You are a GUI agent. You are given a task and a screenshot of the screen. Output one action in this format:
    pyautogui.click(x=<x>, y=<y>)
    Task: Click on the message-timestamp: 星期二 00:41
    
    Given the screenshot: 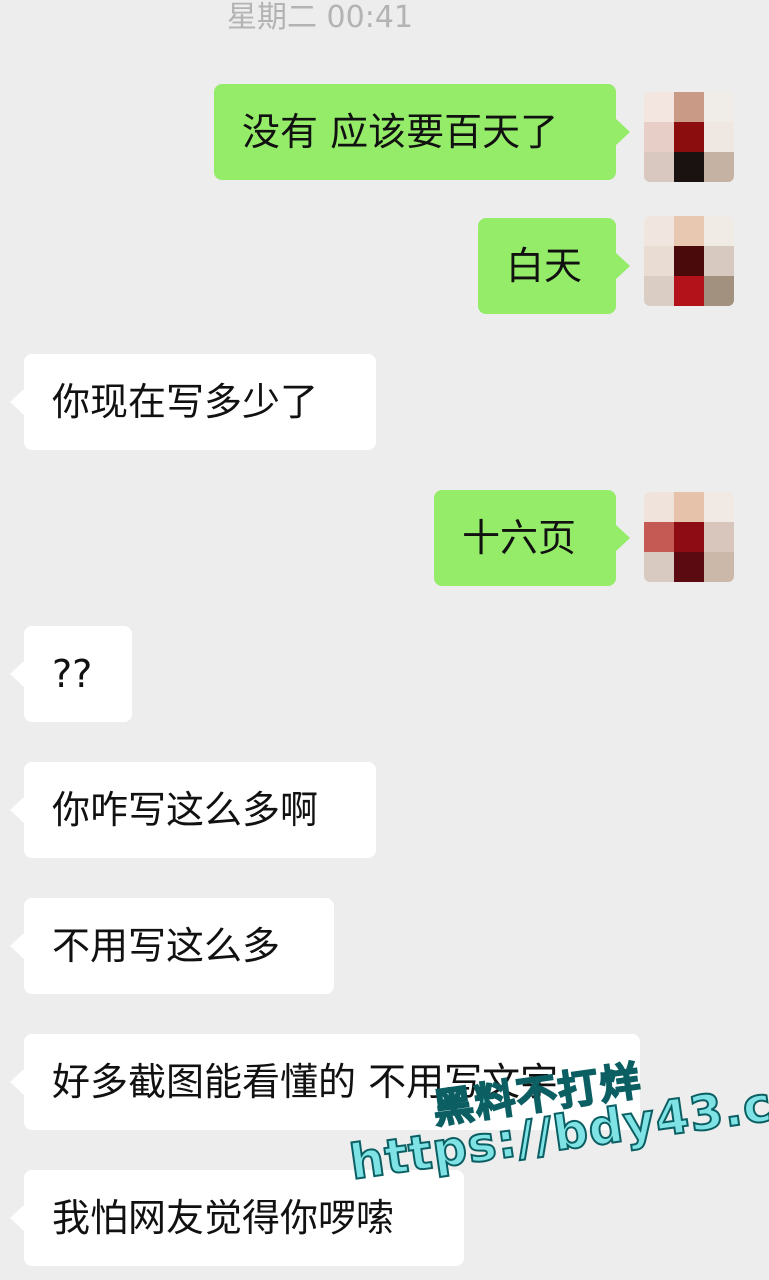 What is the action you would take?
    pyautogui.click(x=320, y=17)
    